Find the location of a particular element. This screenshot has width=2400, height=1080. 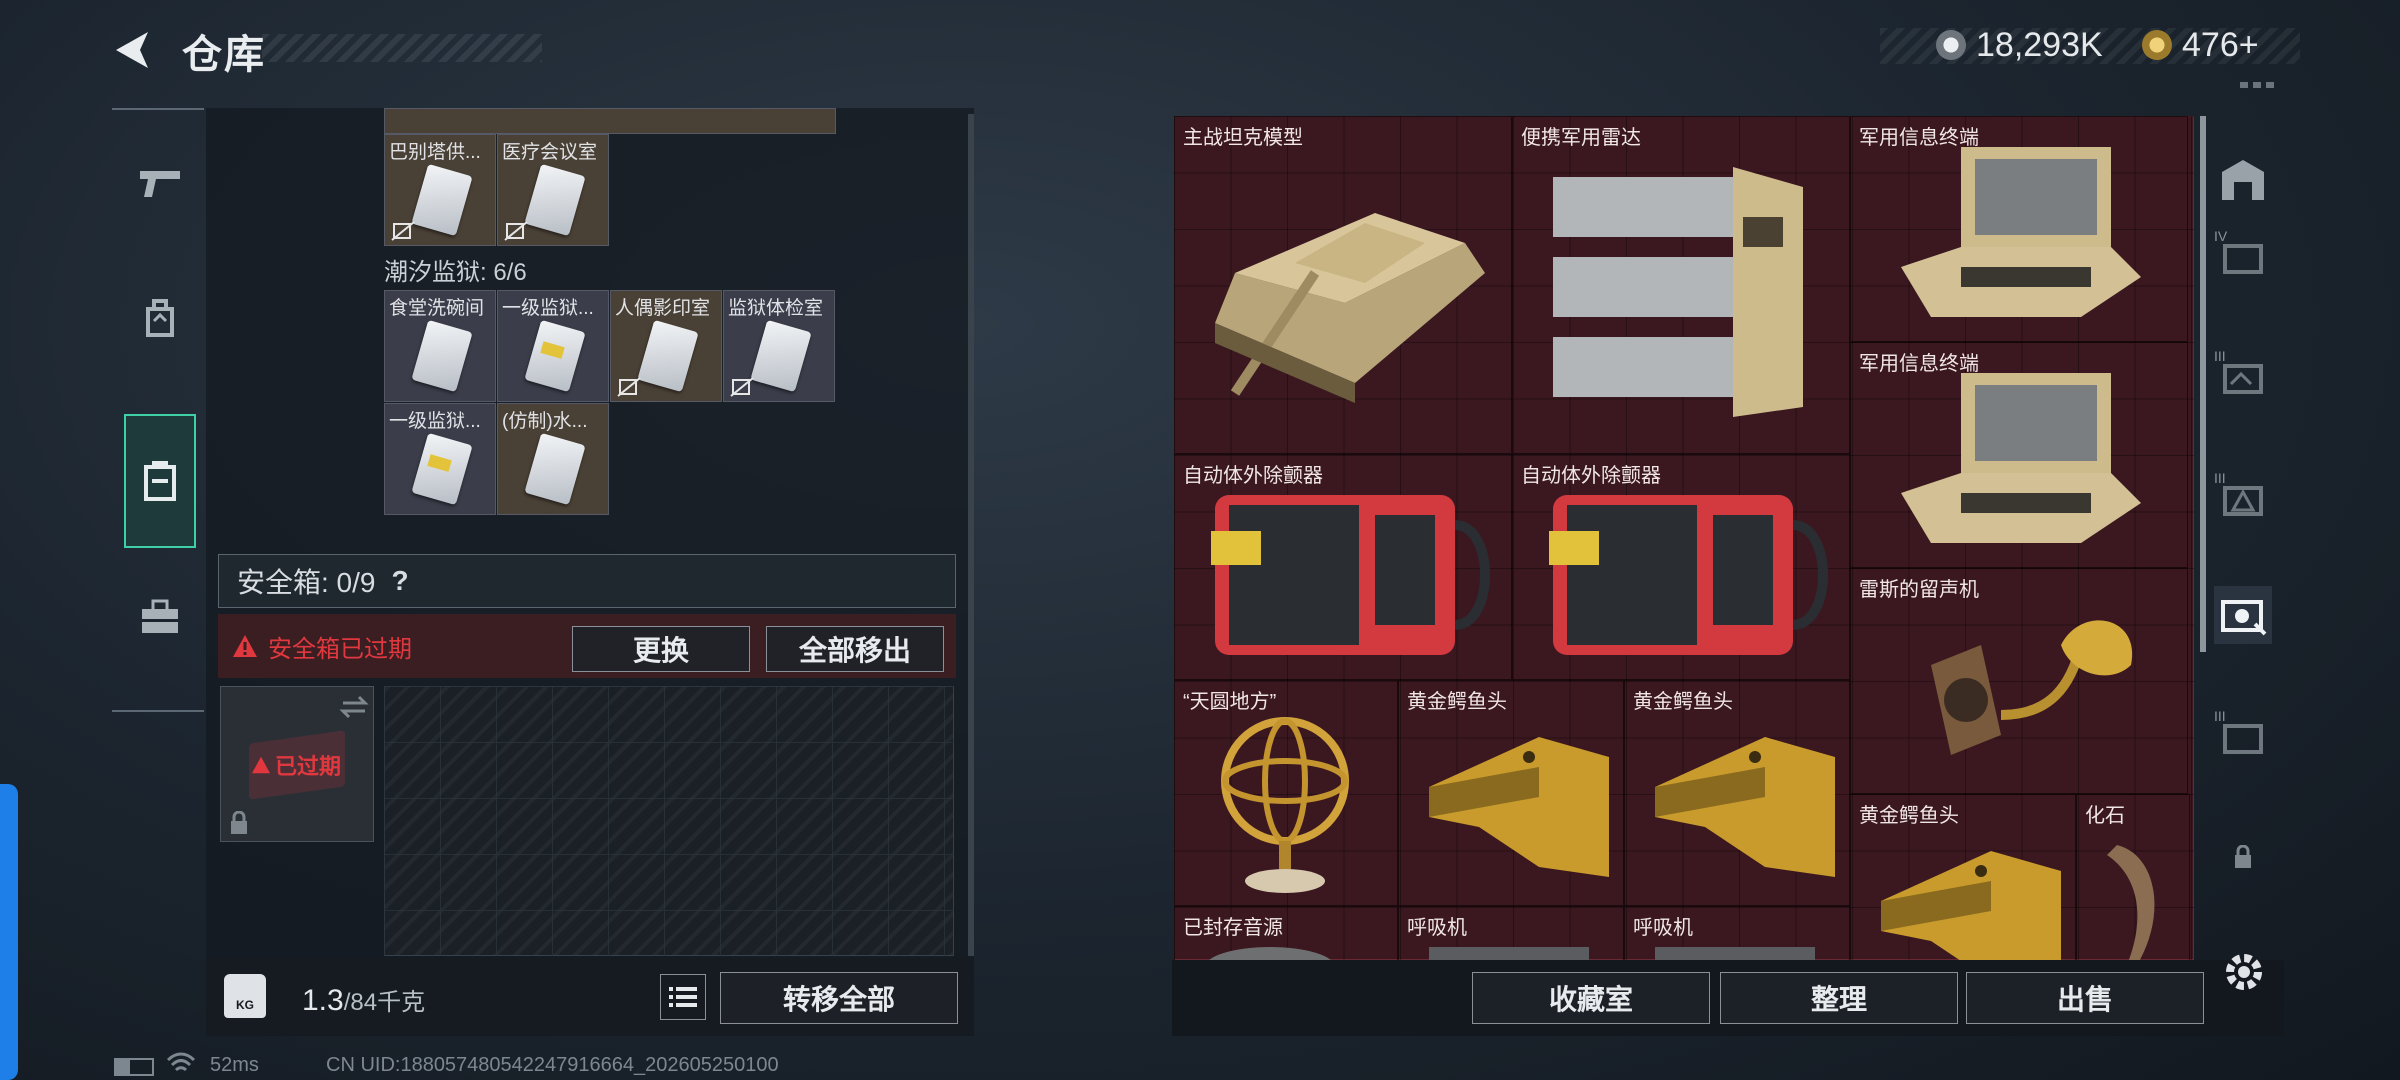

safe-box-header: 安全箱: 0/9 ? is located at coordinates (587, 581).